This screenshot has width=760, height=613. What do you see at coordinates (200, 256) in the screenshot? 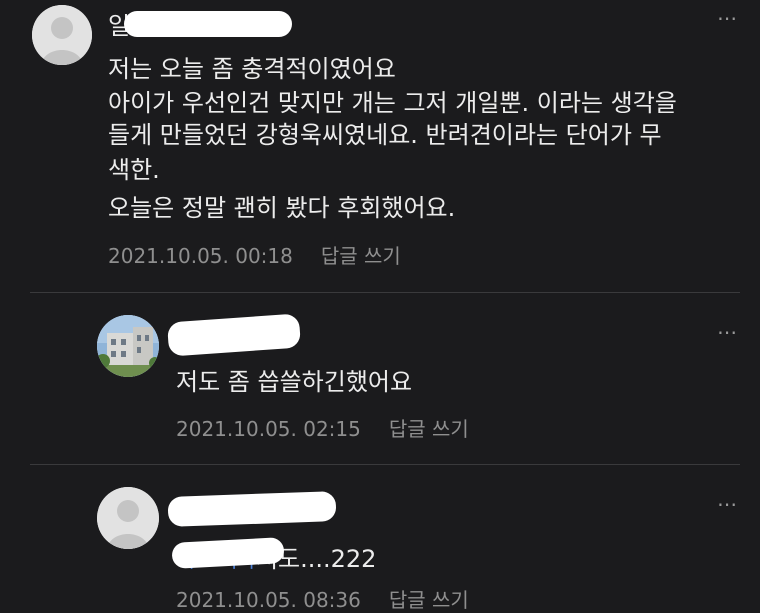
I see `timestamp: 2021.10.05. 00:18` at bounding box center [200, 256].